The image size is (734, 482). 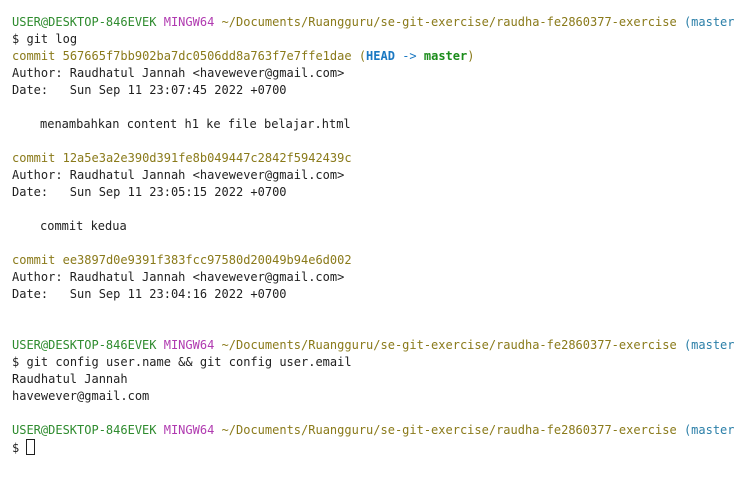 What do you see at coordinates (445, 56) in the screenshot?
I see `branch-ref: master` at bounding box center [445, 56].